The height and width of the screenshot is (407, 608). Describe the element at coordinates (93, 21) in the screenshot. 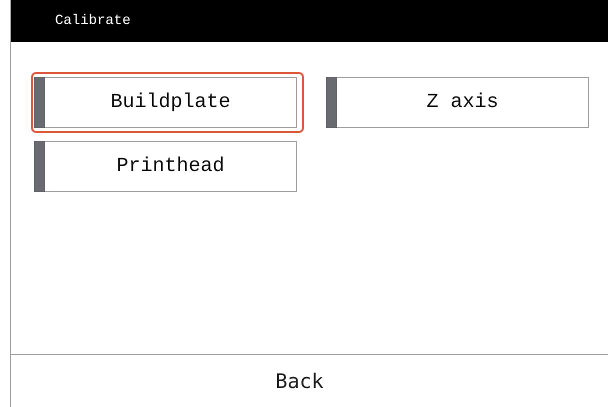

I see `window-title: Calibrate` at that location.